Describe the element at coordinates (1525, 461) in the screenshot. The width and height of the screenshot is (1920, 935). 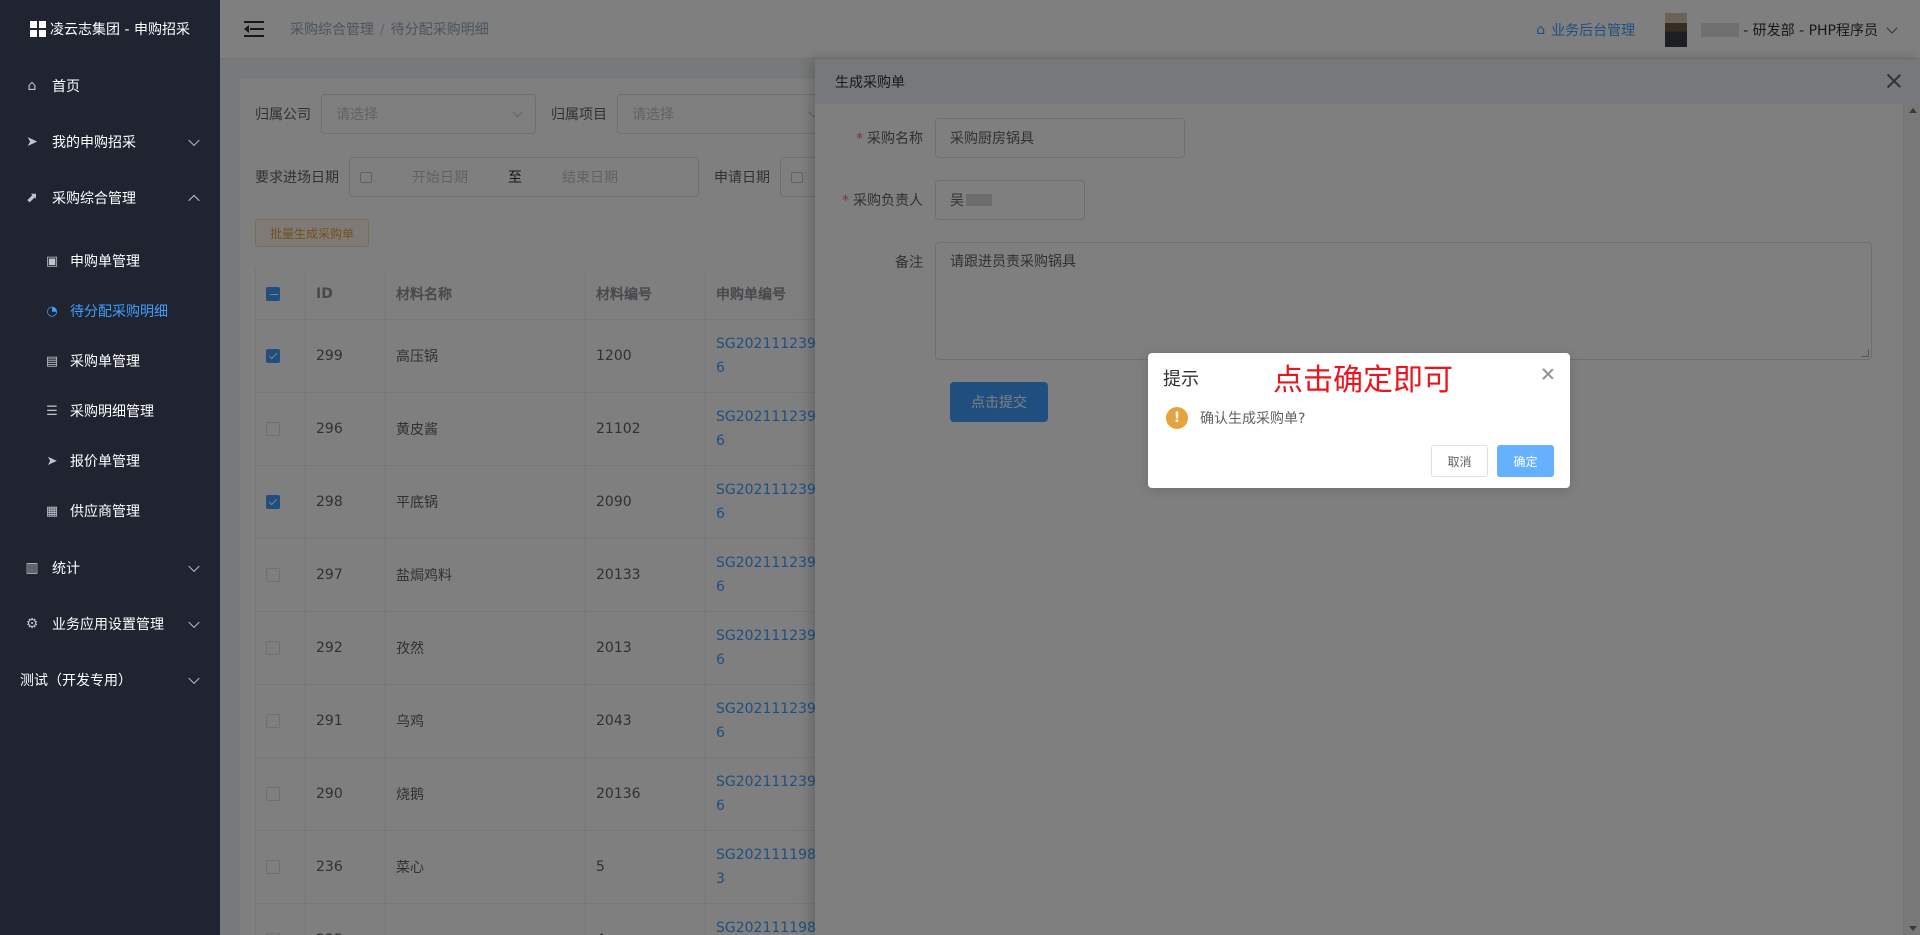
I see `confirm-button: 确定` at that location.